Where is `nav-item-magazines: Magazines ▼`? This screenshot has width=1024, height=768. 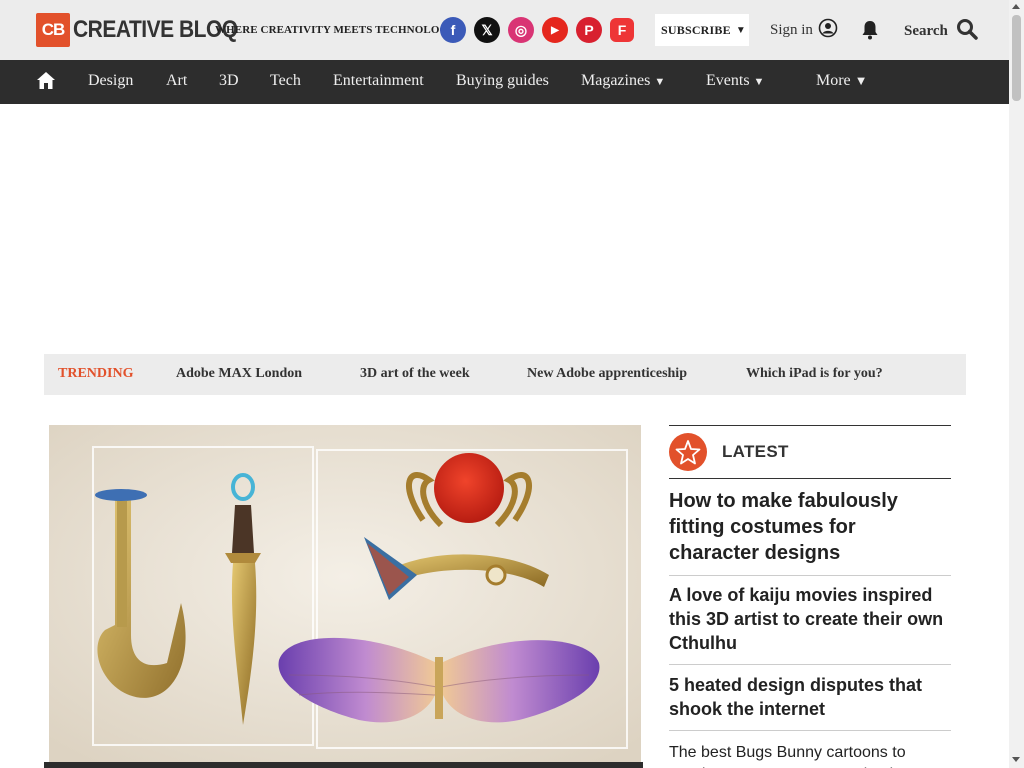
nav-item-magazines: Magazines ▼ is located at coordinates (623, 81).